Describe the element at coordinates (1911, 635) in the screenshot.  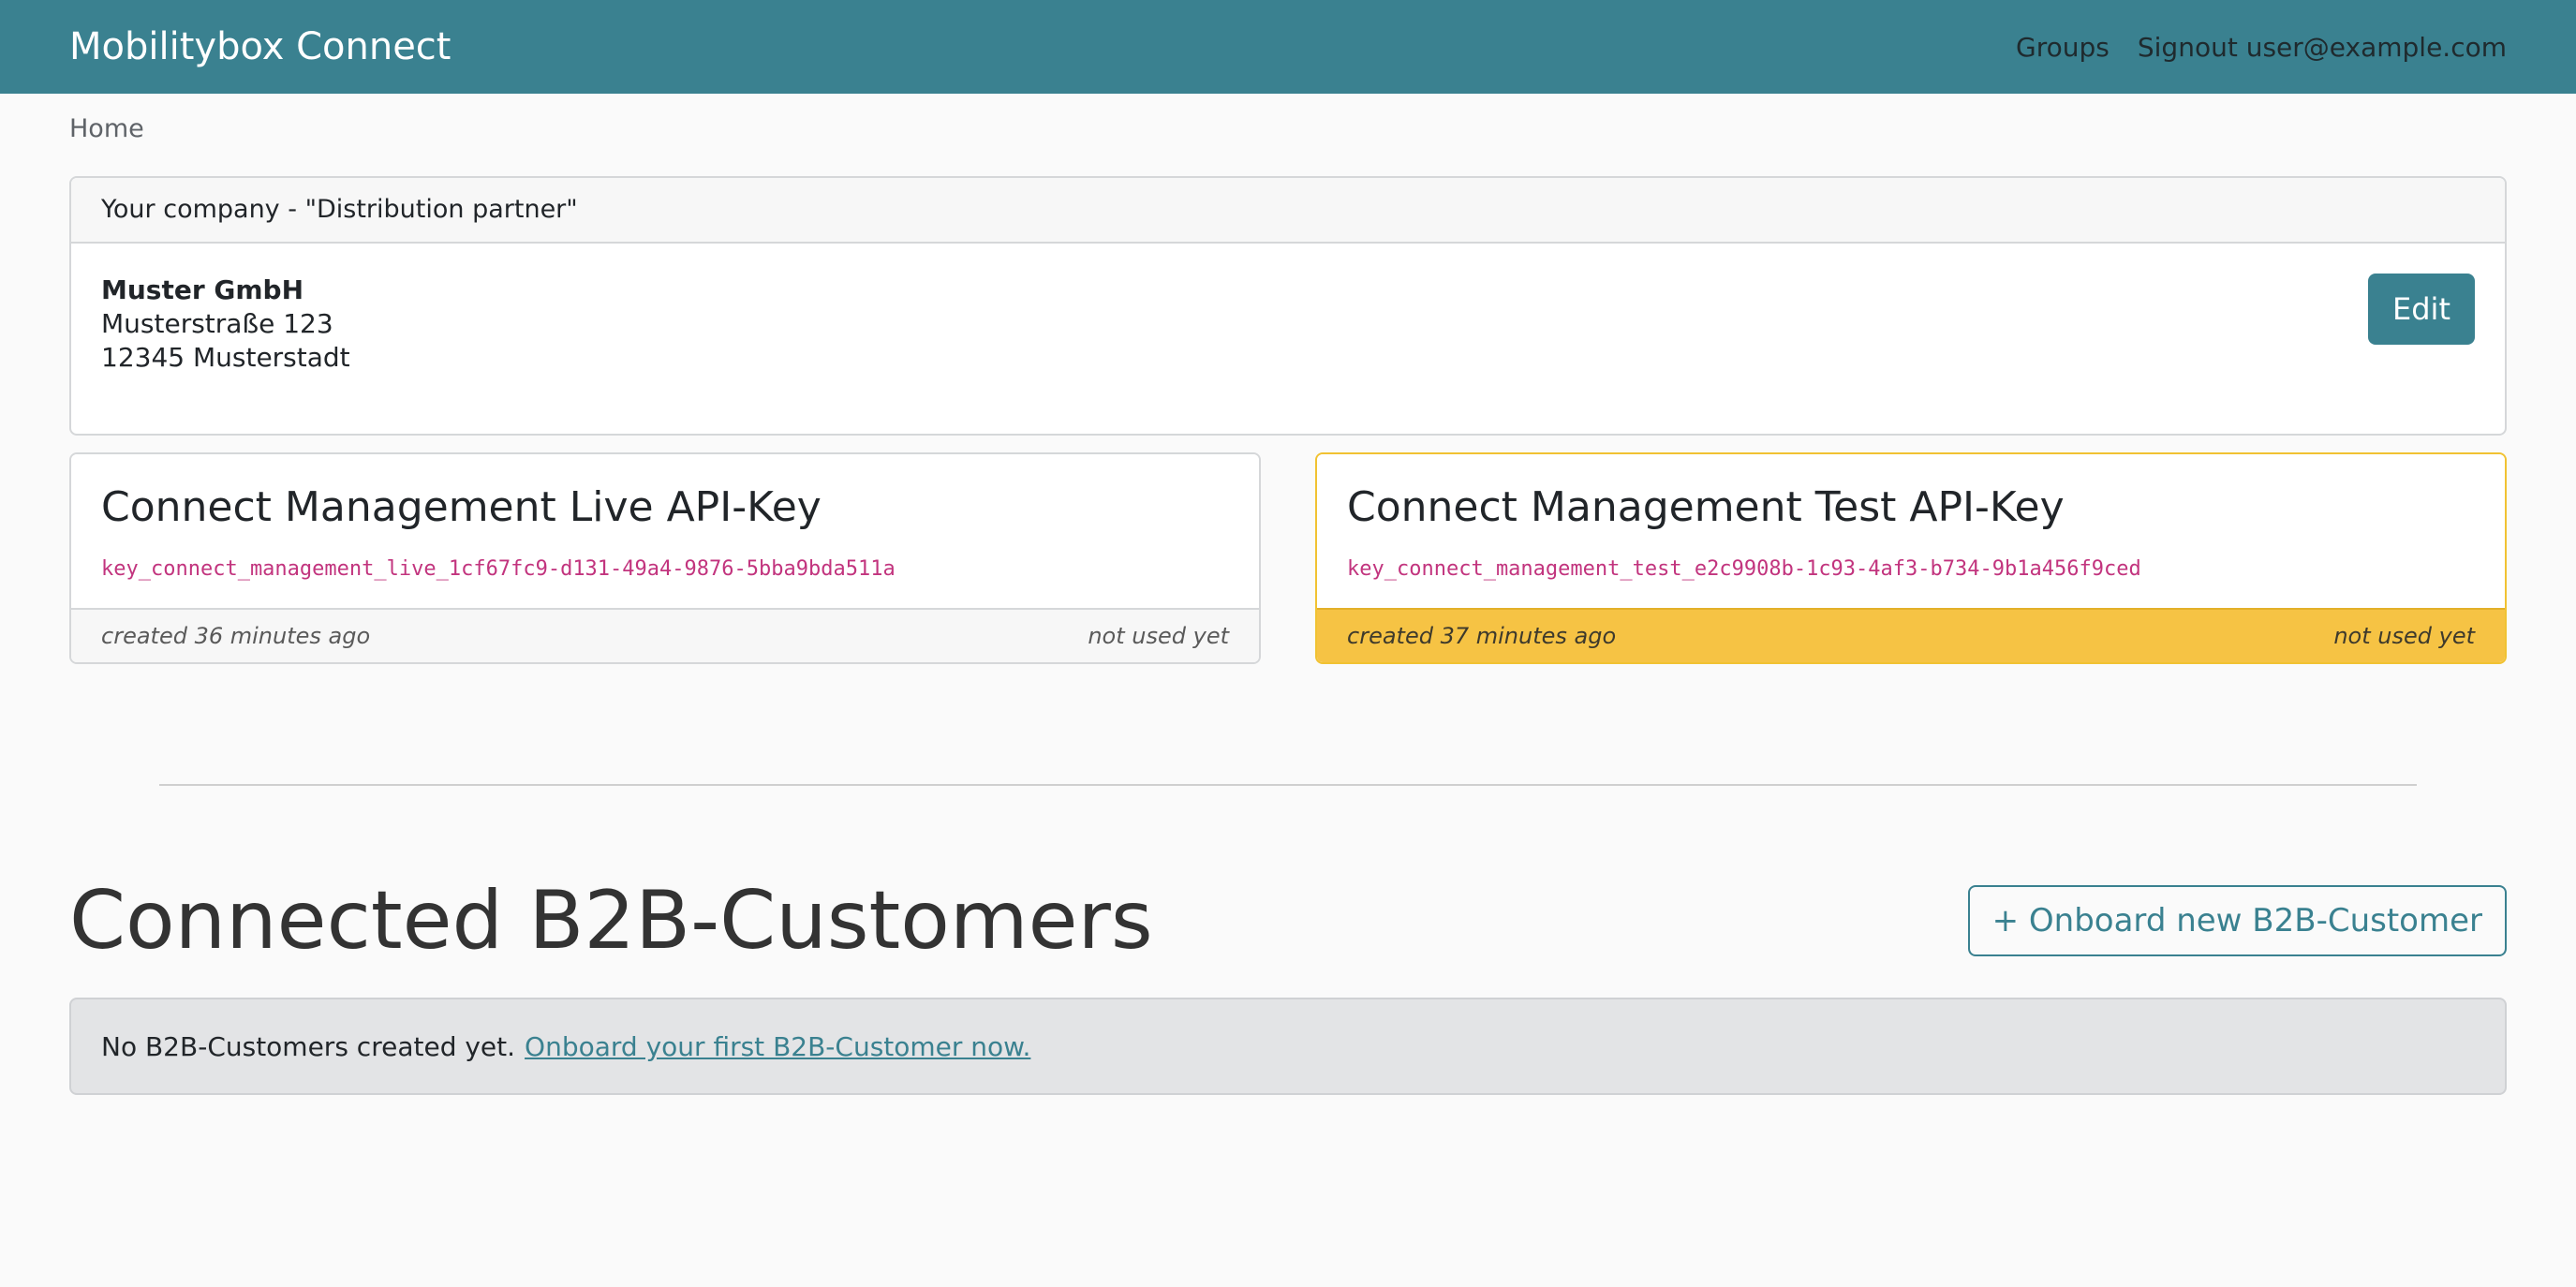
I see `test-api-key-footer: created 37 minutes ago not used yet` at that location.